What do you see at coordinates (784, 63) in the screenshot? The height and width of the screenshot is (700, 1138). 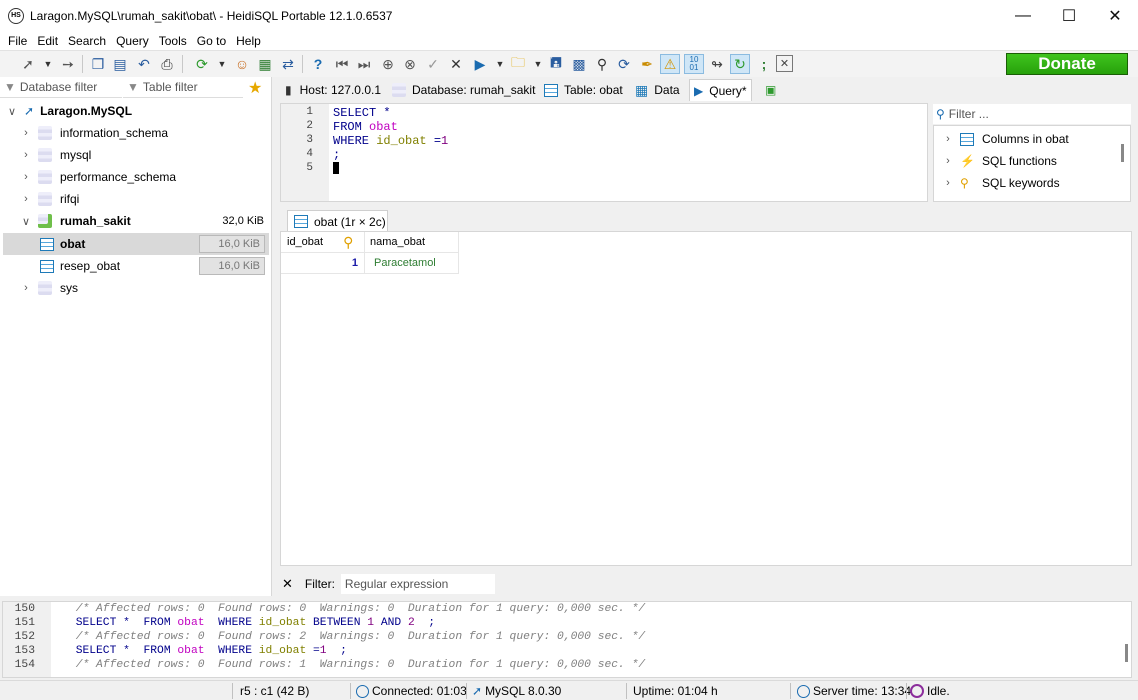 I see `close-tab-icon: ✕` at bounding box center [784, 63].